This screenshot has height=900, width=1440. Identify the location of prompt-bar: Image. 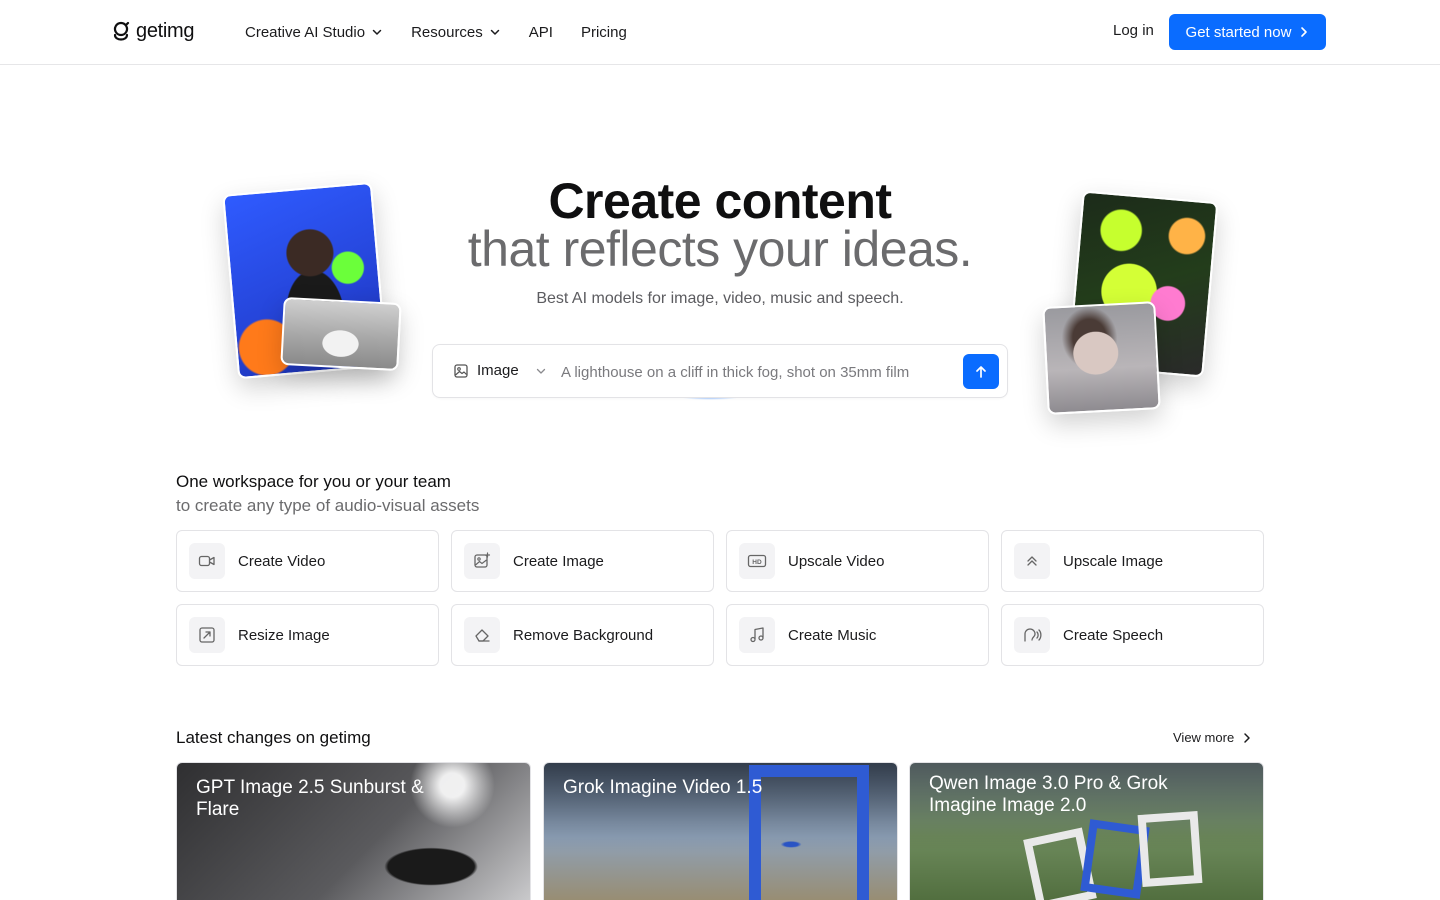
(720, 371).